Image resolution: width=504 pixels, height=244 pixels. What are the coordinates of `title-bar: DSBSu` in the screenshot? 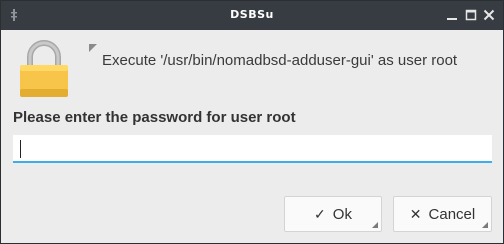 It's located at (252, 15).